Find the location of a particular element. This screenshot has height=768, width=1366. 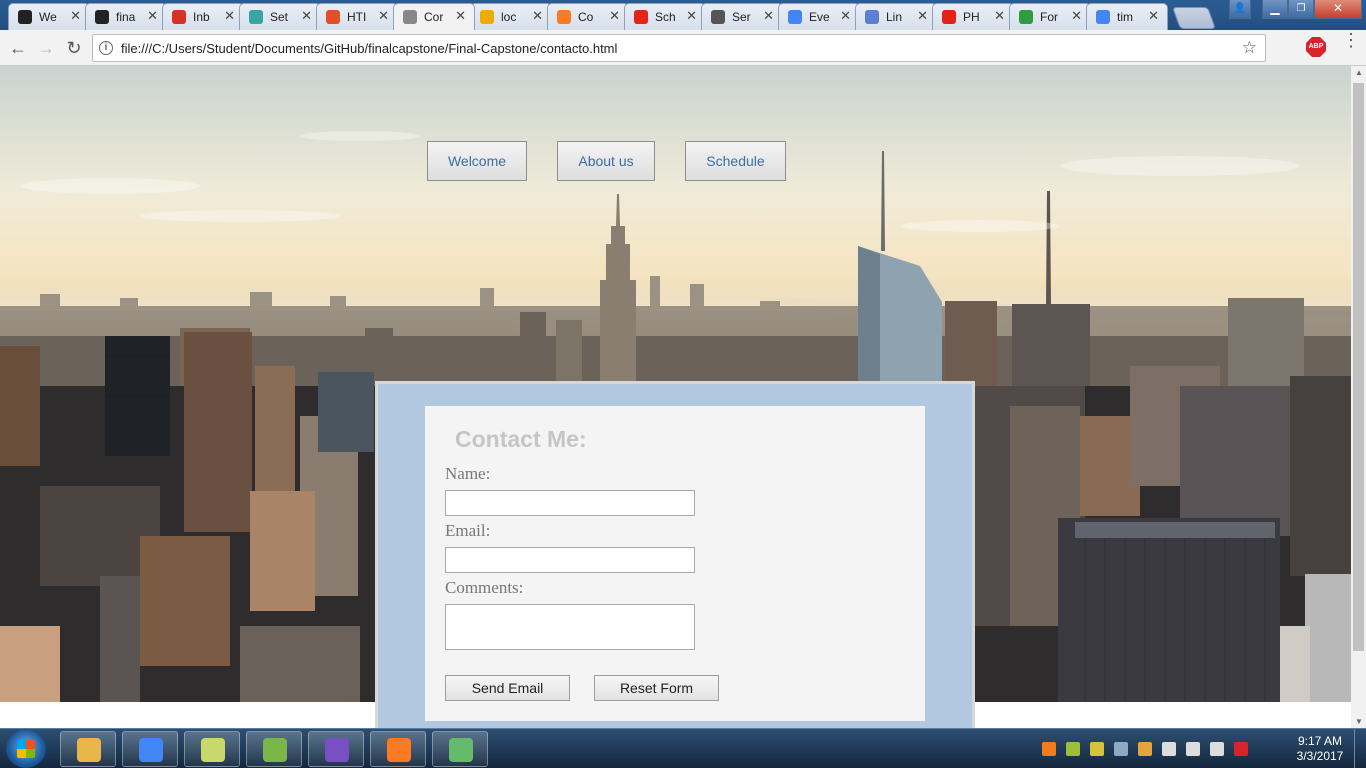

browser-tab: Inb ✕ is located at coordinates (203, 16).